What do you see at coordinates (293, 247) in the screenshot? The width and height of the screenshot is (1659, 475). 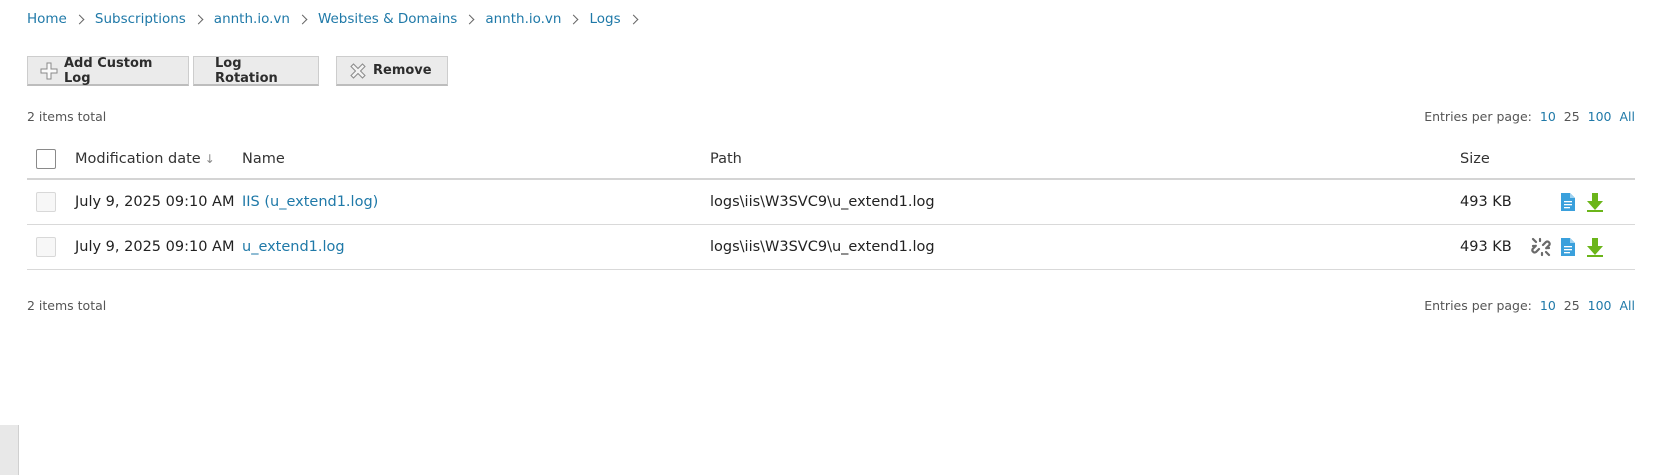 I see `row-name-link: u_extend1.log` at bounding box center [293, 247].